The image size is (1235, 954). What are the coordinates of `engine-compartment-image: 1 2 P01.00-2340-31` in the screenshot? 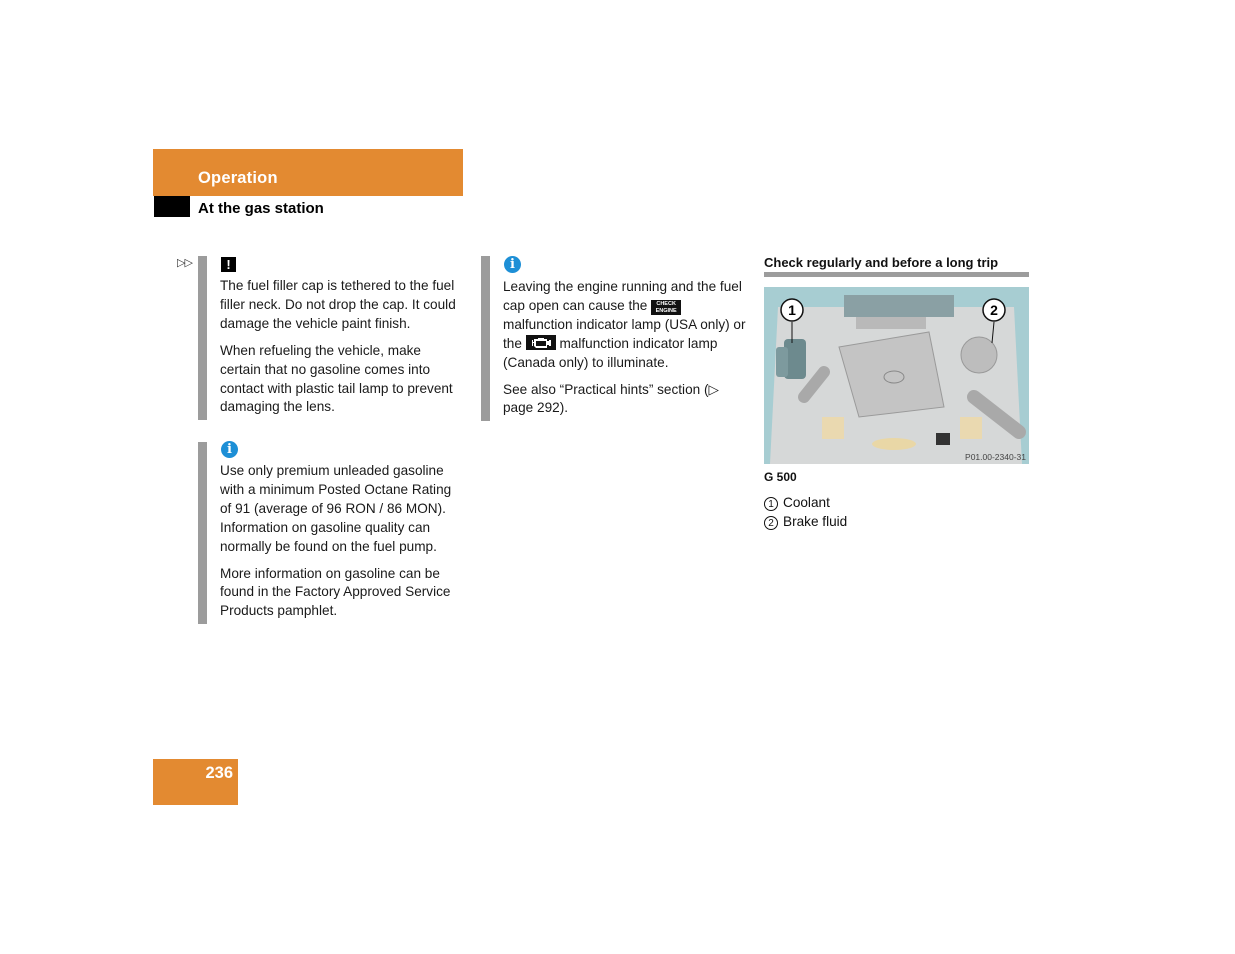 It's located at (896, 375).